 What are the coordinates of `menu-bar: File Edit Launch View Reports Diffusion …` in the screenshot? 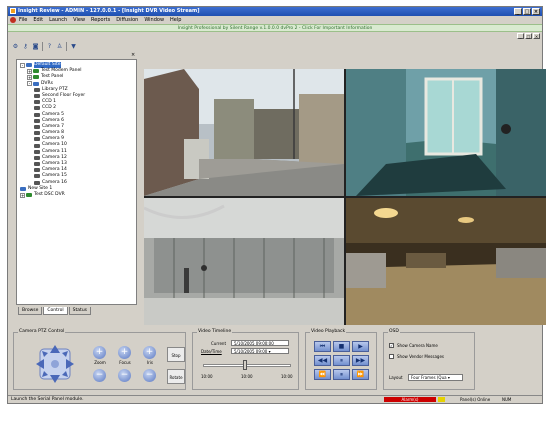 It's located at (275, 20).